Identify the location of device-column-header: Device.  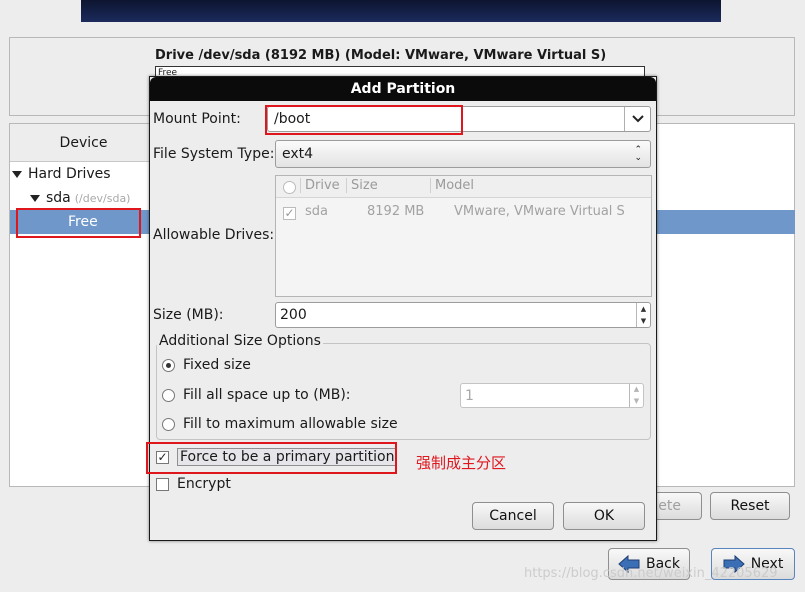
(84, 143).